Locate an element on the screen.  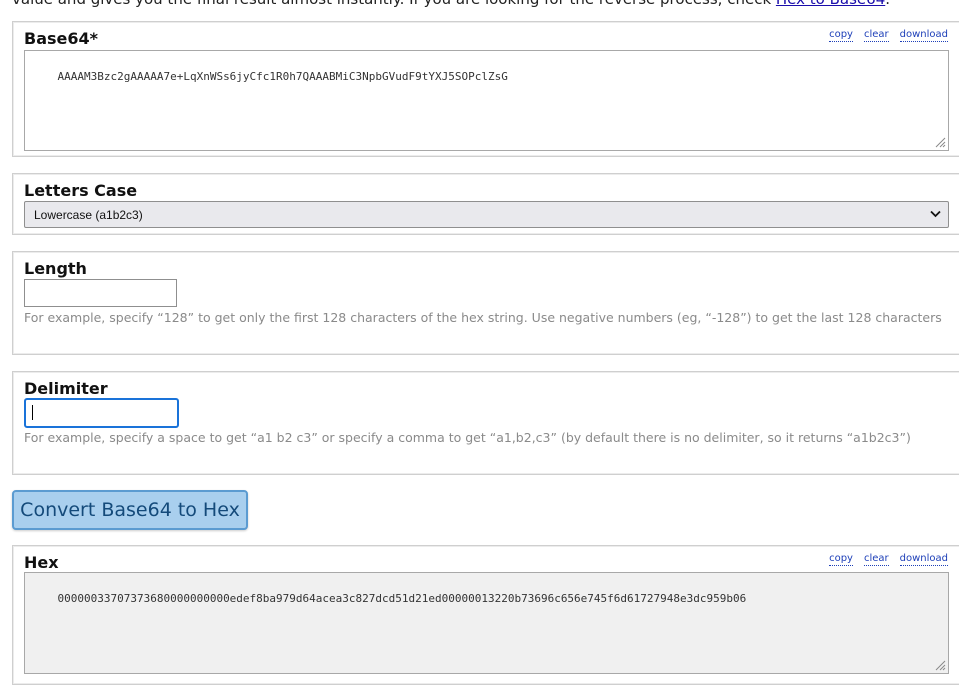
convert-button: Convert Base64 to Hex is located at coordinates (130, 510).